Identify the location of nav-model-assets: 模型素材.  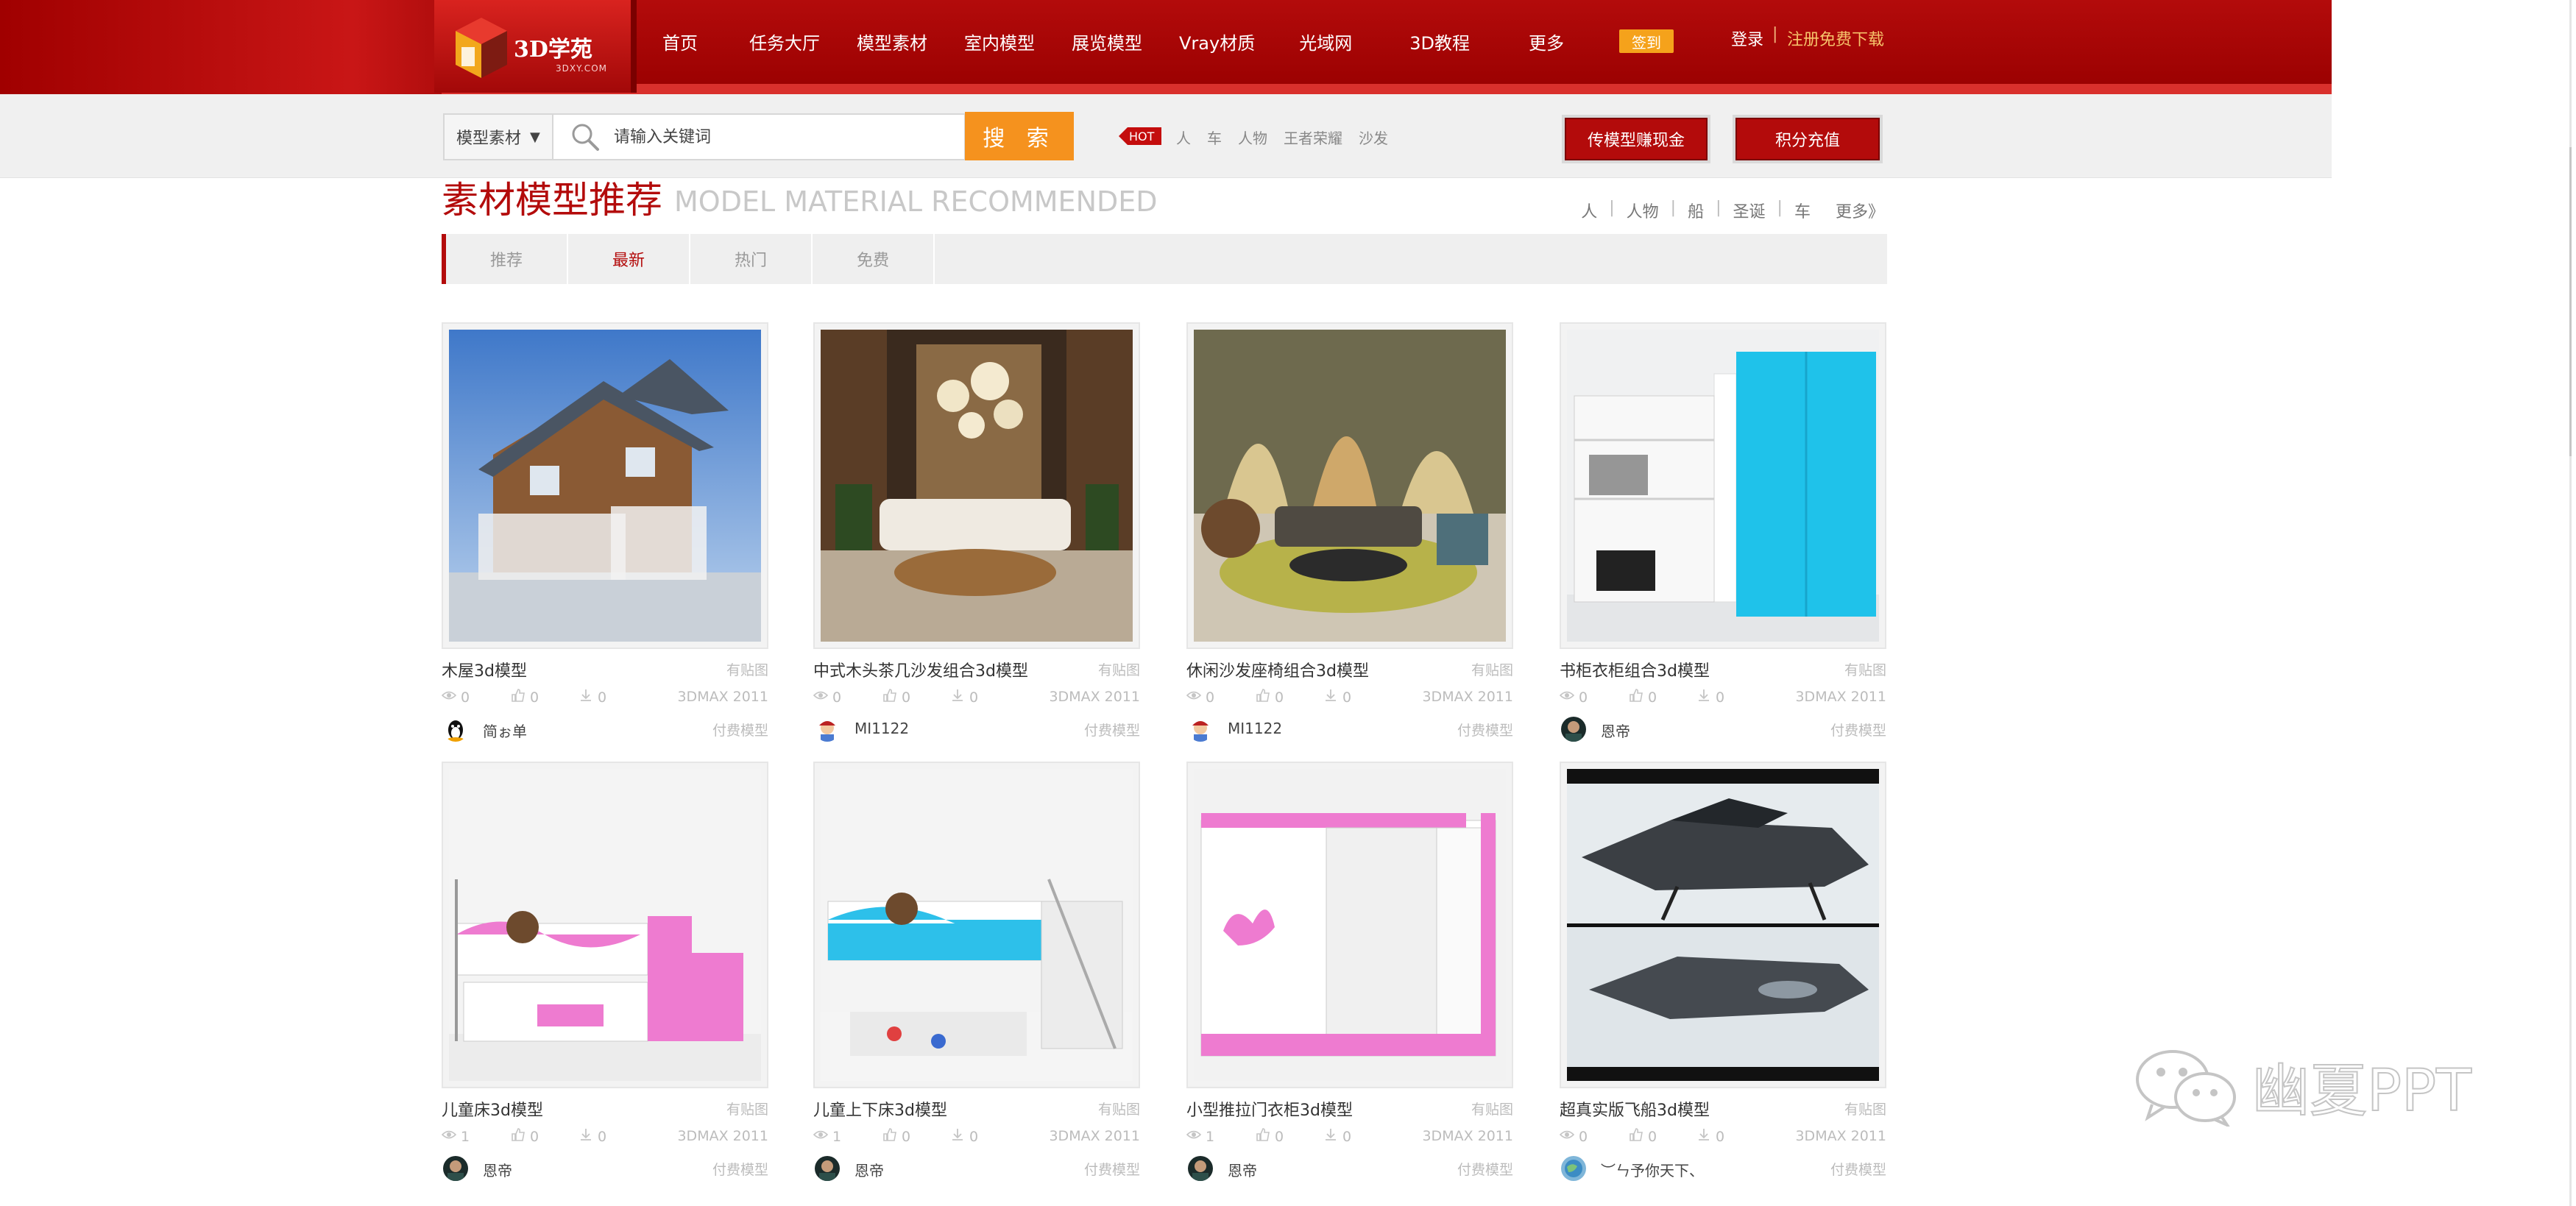
(892, 42).